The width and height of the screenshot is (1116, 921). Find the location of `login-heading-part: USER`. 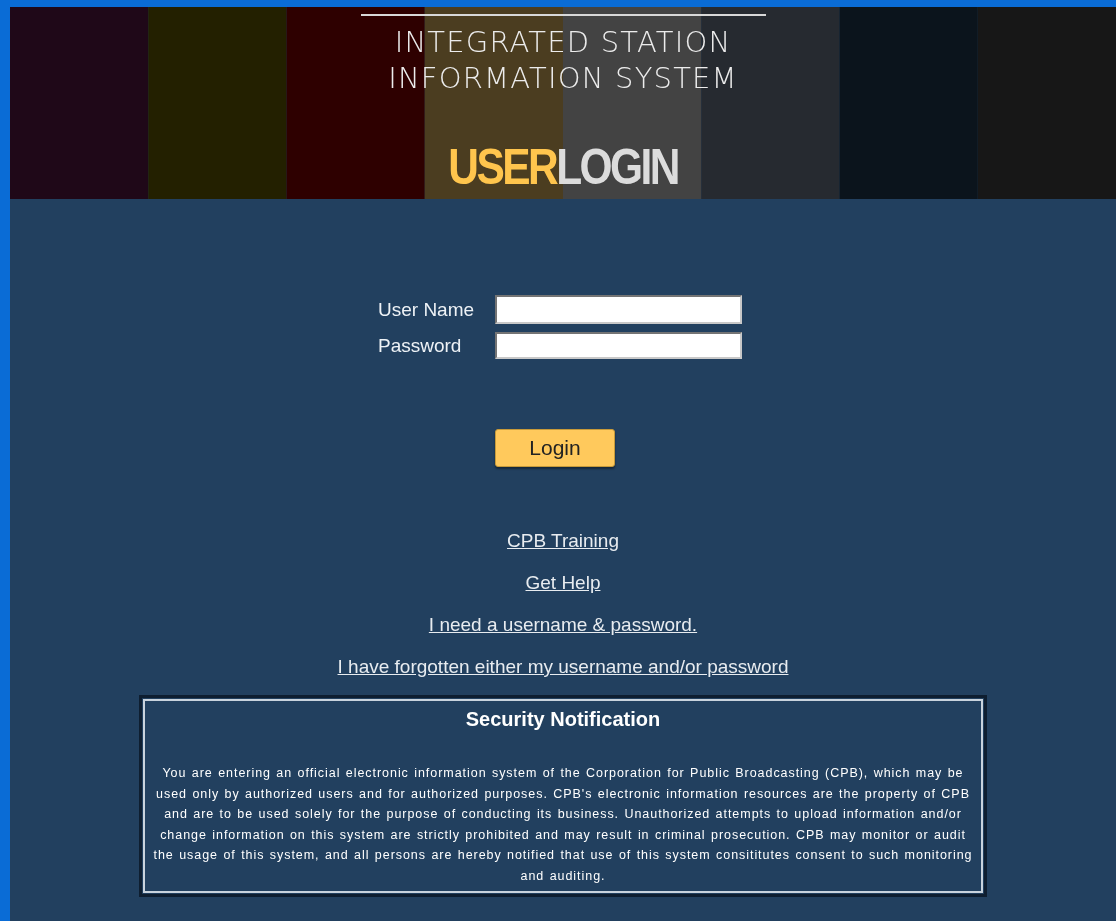

login-heading-part: USER is located at coordinates (502, 167).